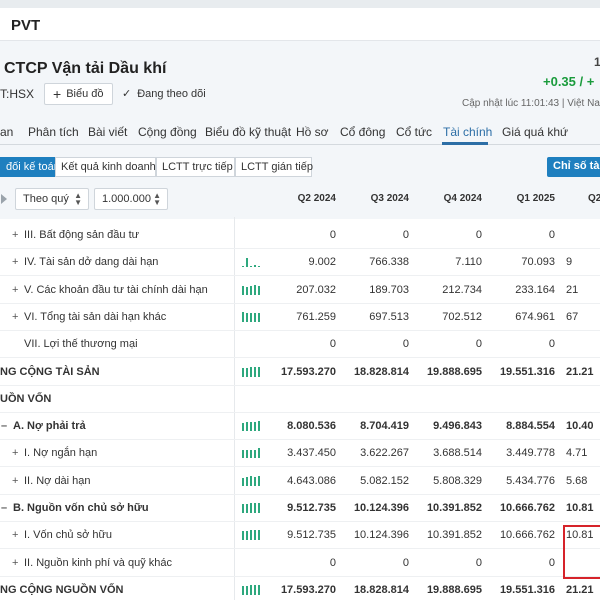 This screenshot has width=600, height=600. I want to click on cell-value: 8.884.554, so click(530, 426).